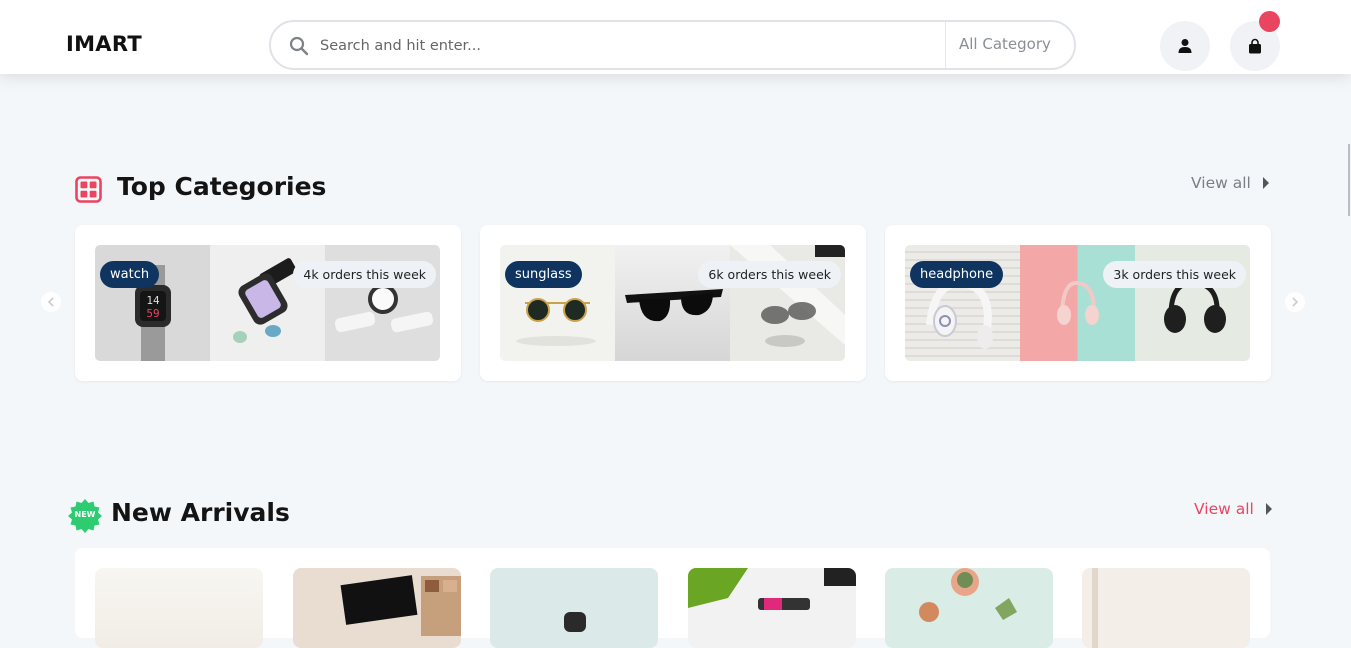 This screenshot has width=1351, height=648. What do you see at coordinates (268, 303) in the screenshot?
I see `category-card-watch: 14 59 watch 4k orders this week` at bounding box center [268, 303].